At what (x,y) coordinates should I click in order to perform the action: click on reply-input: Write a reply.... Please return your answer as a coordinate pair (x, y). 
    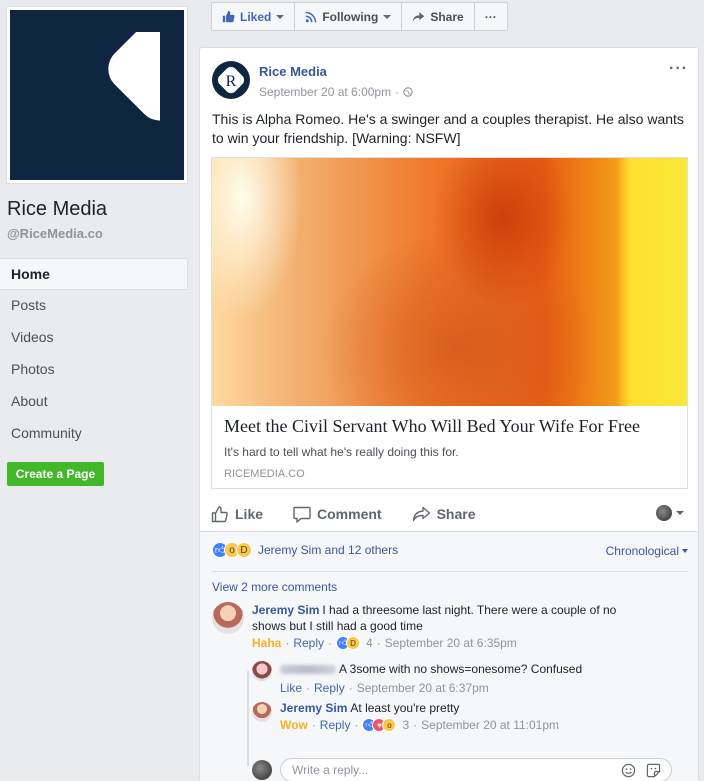
    Looking at the image, I should click on (476, 769).